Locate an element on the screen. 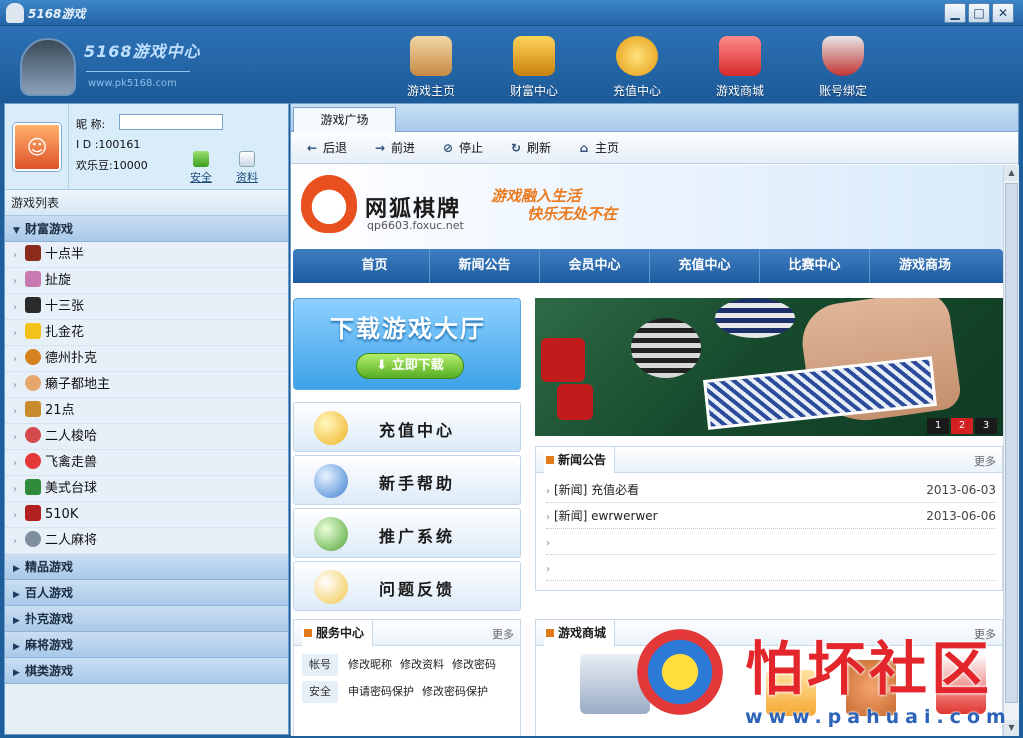  download-now-button: ⬇ 立即下载 is located at coordinates (410, 366).